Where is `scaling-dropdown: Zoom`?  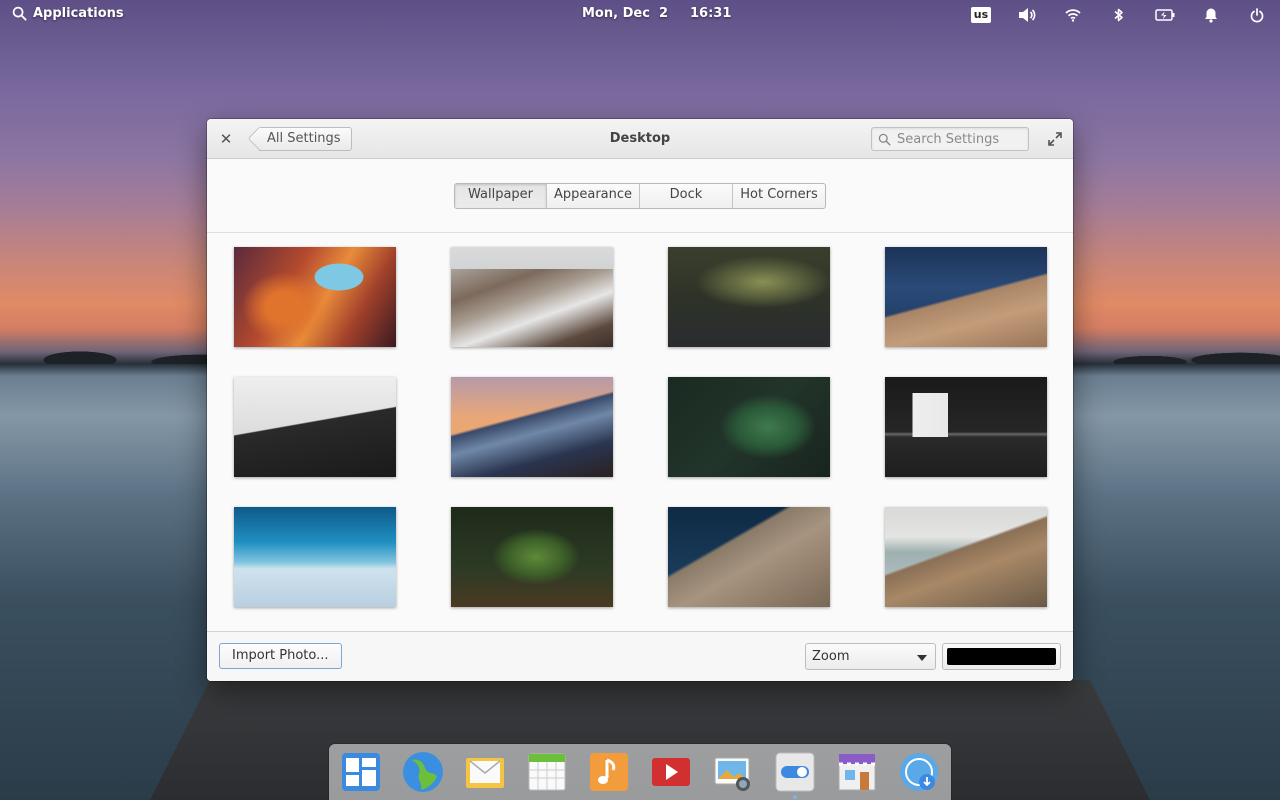
scaling-dropdown: Zoom is located at coordinates (870, 656).